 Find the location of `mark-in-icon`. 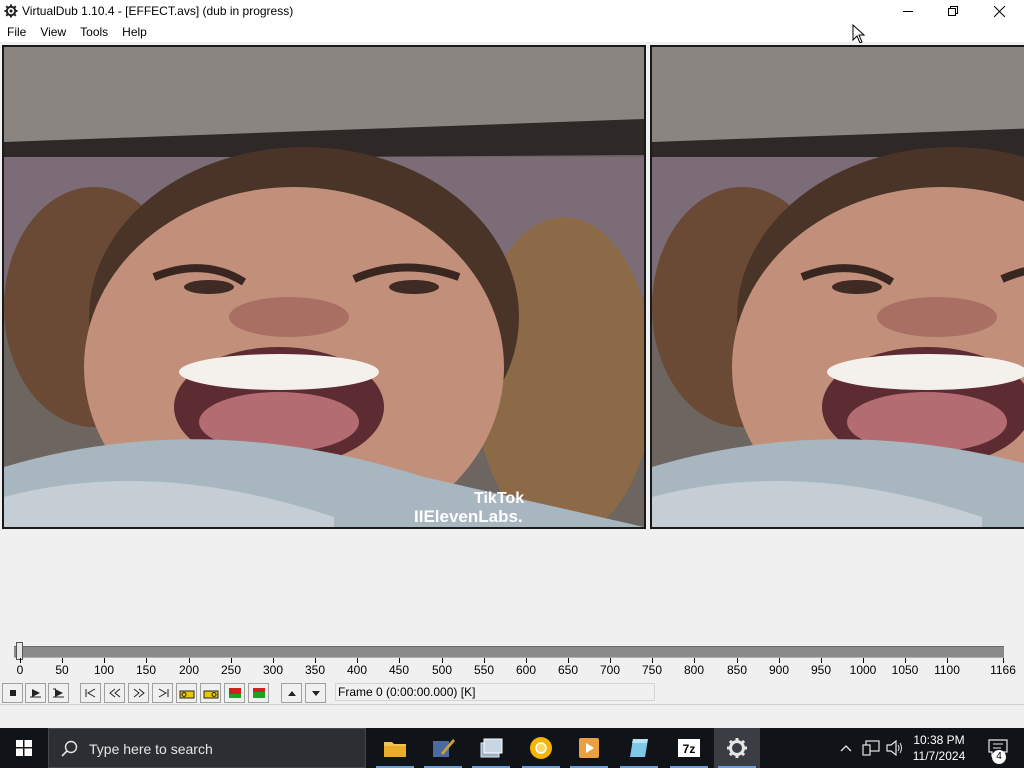

mark-in-icon is located at coordinates (291, 693).